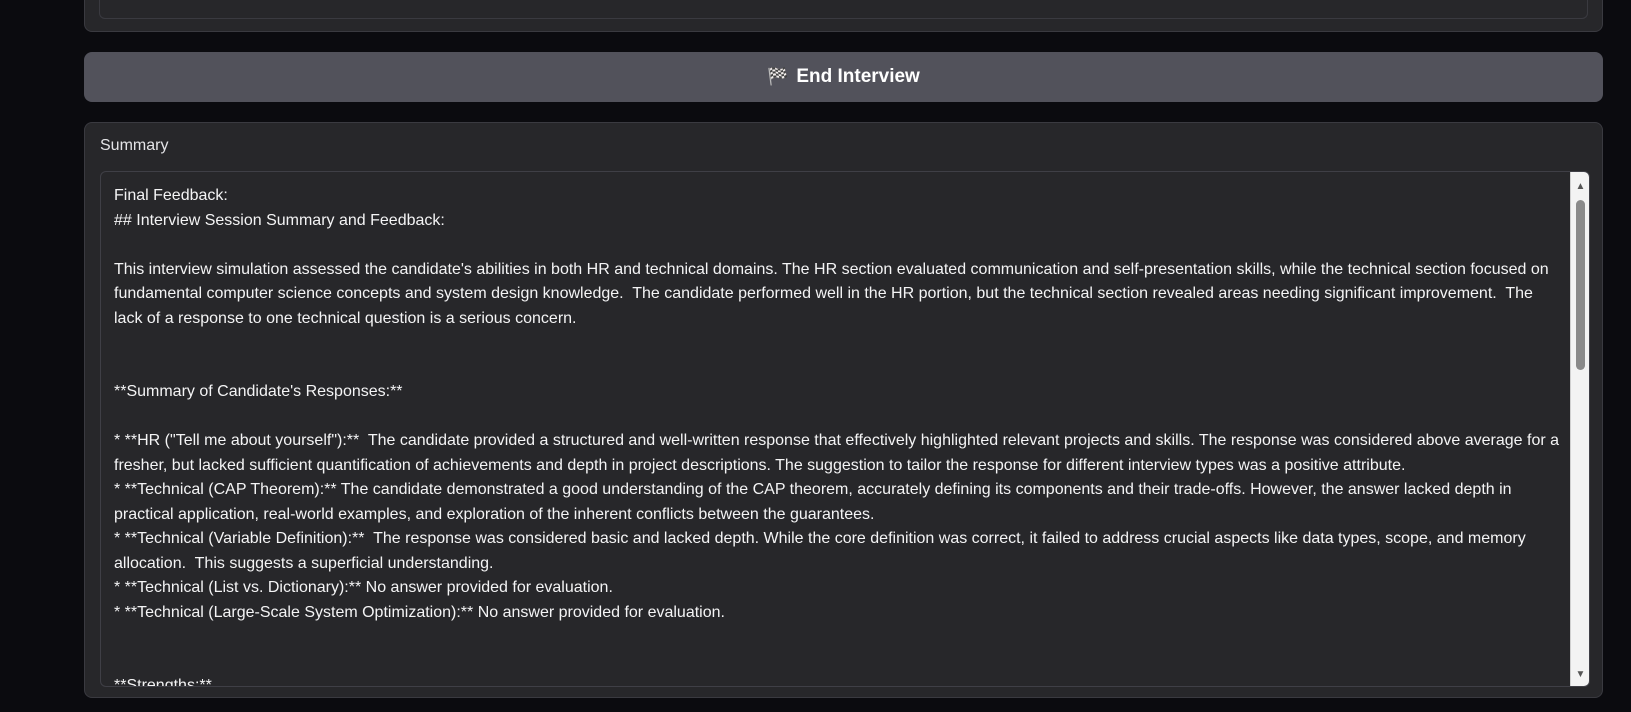  I want to click on scroll-up-arrow-icon: ▲, so click(1580, 186).